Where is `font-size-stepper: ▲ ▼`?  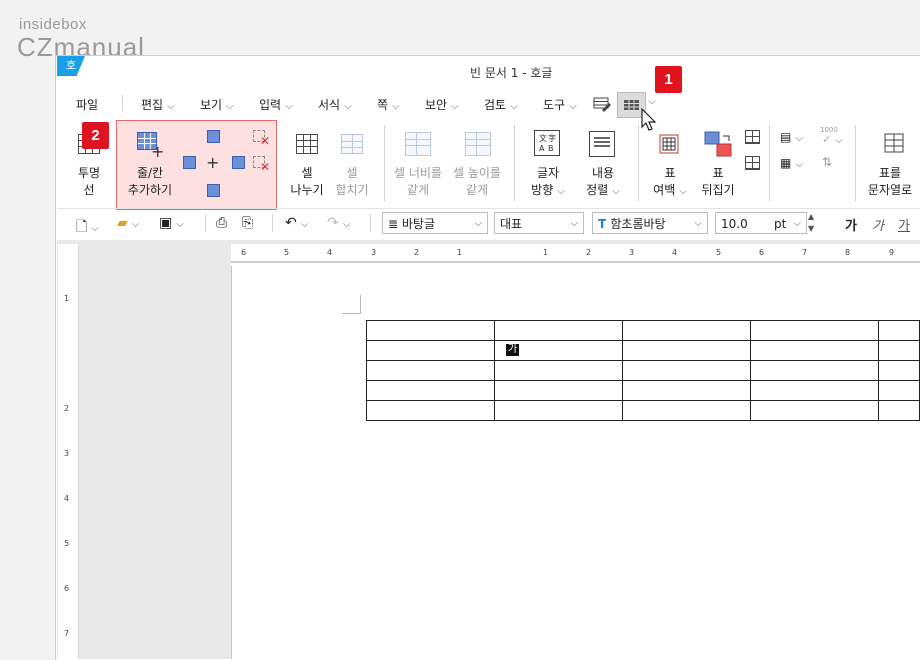
font-size-stepper: ▲ ▼ is located at coordinates (814, 223).